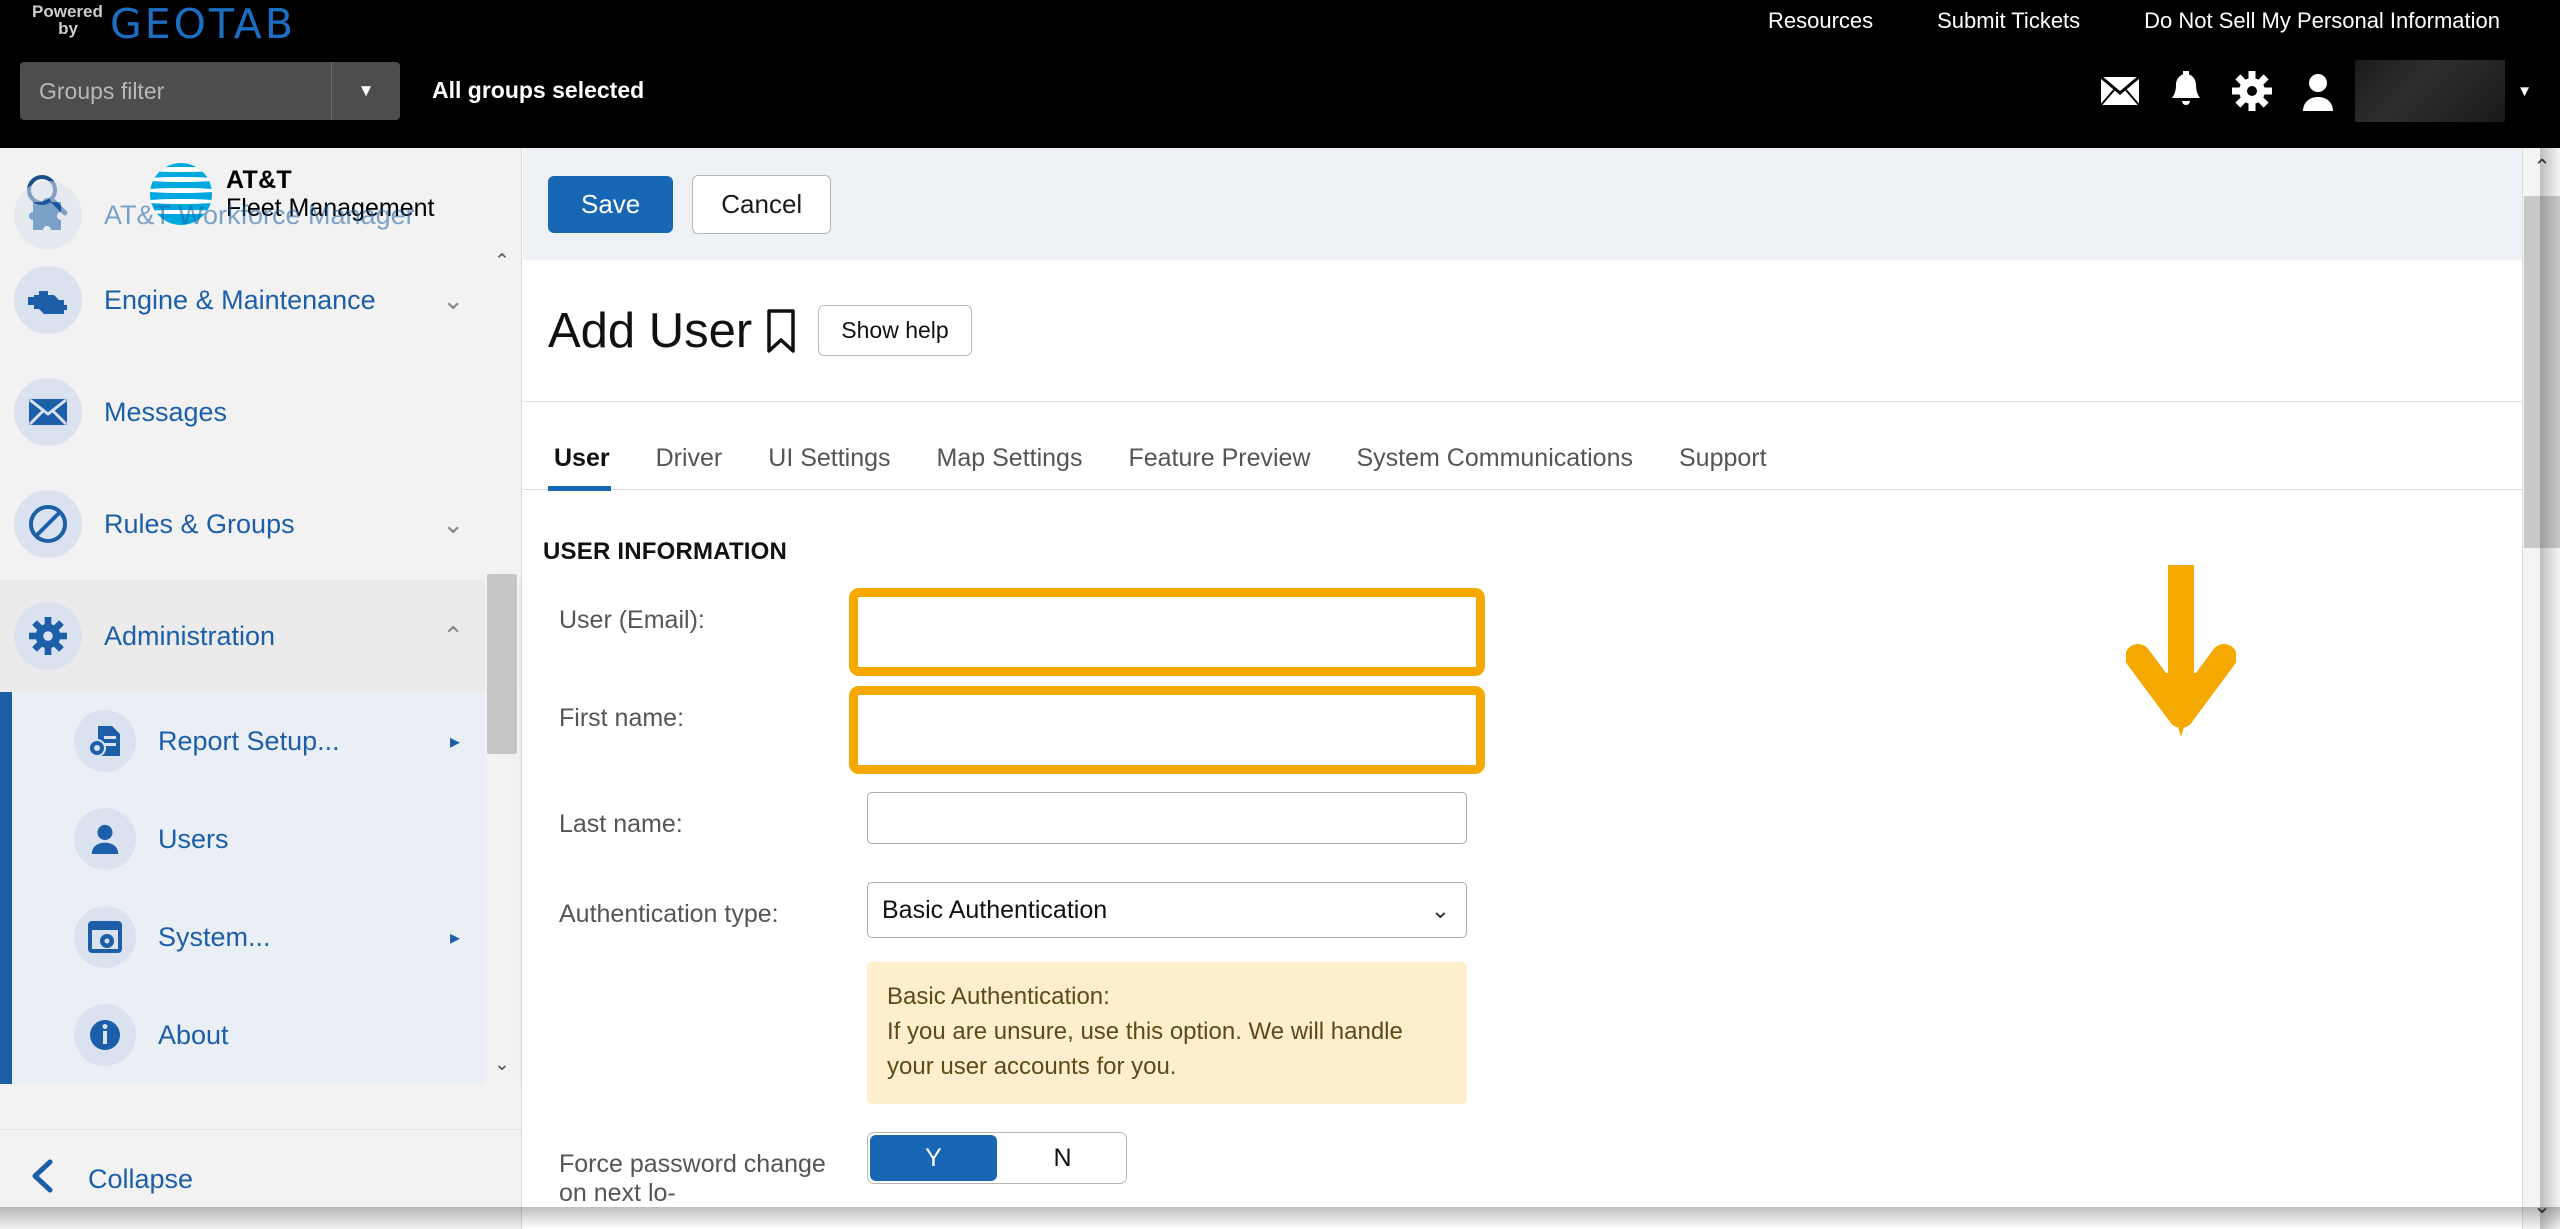  I want to click on chevron-up-icon: ⌃, so click(453, 636).